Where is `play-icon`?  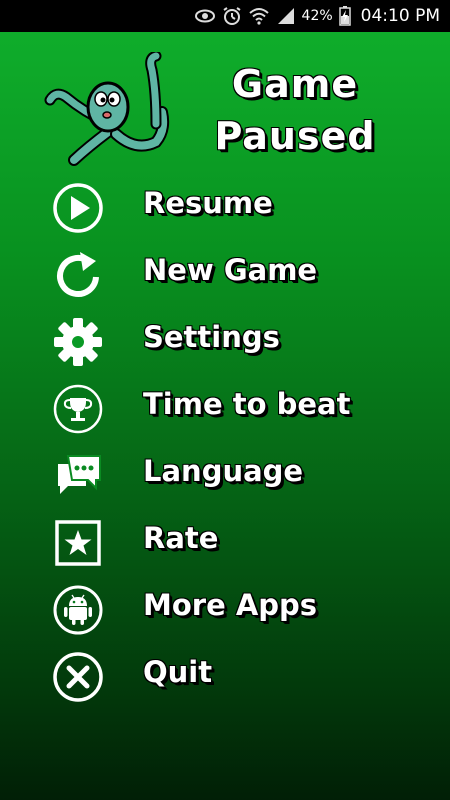
play-icon is located at coordinates (78, 208).